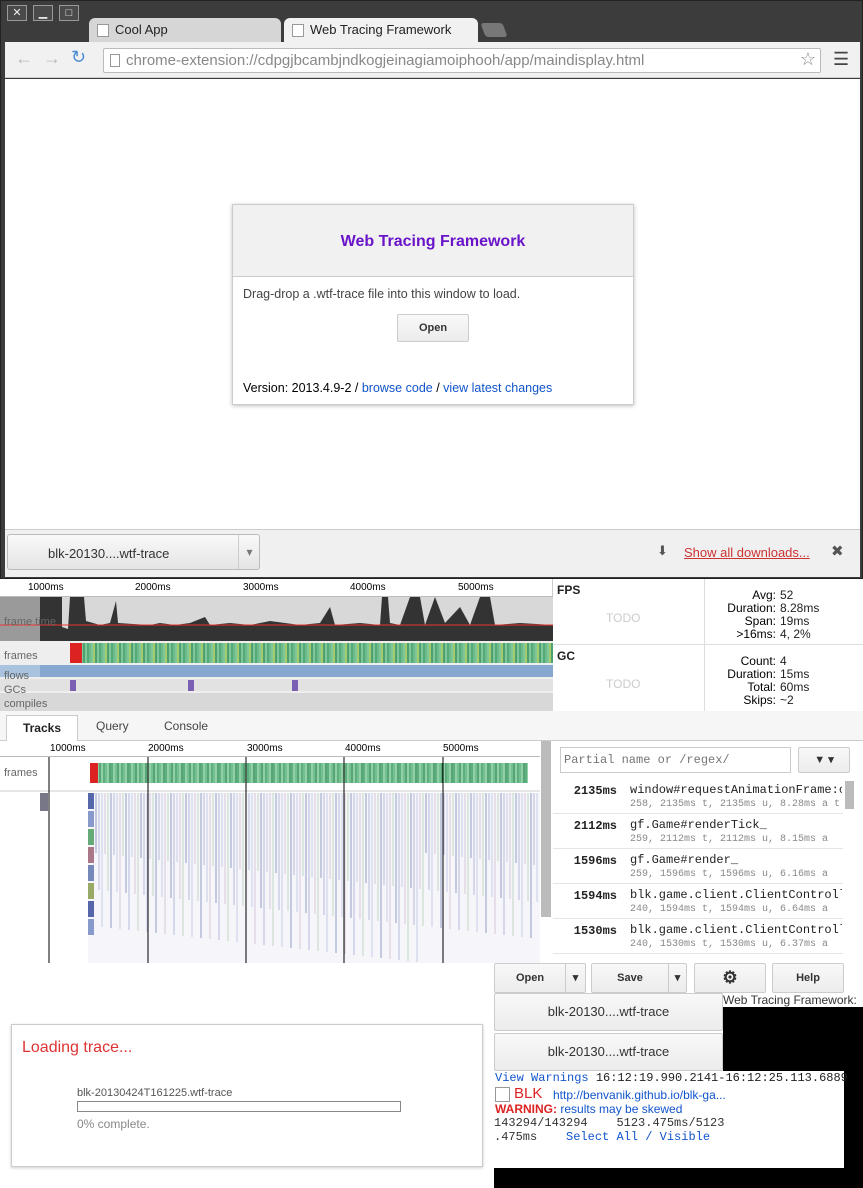  I want to click on tab-query: Query, so click(112, 726).